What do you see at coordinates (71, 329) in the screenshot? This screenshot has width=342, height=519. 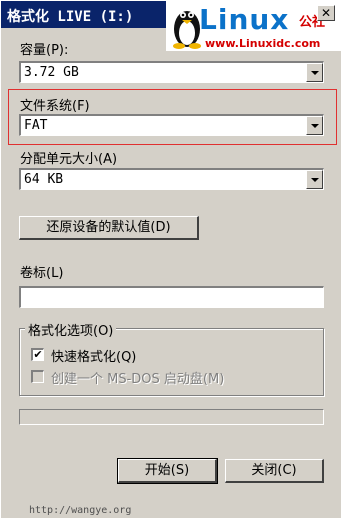 I see `format-options-title: 格式化选项(O)` at bounding box center [71, 329].